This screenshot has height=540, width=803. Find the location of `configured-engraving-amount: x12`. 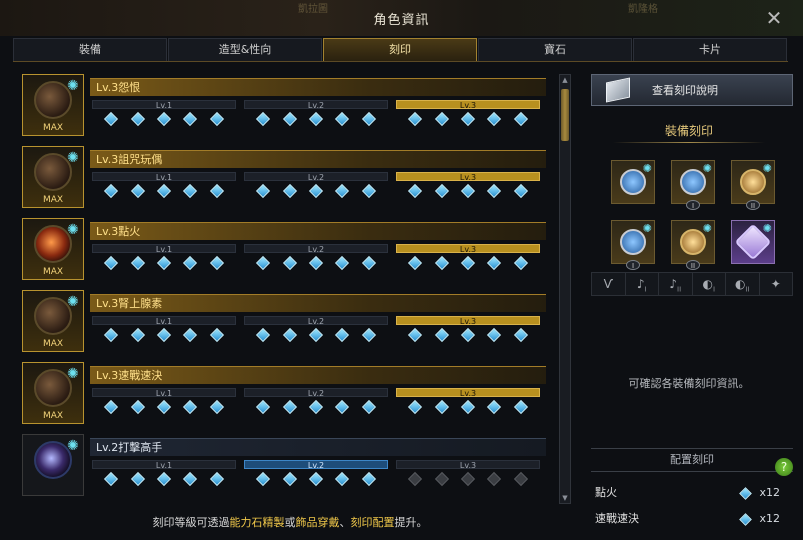

configured-engraving-amount: x12 is located at coordinates (769, 492).